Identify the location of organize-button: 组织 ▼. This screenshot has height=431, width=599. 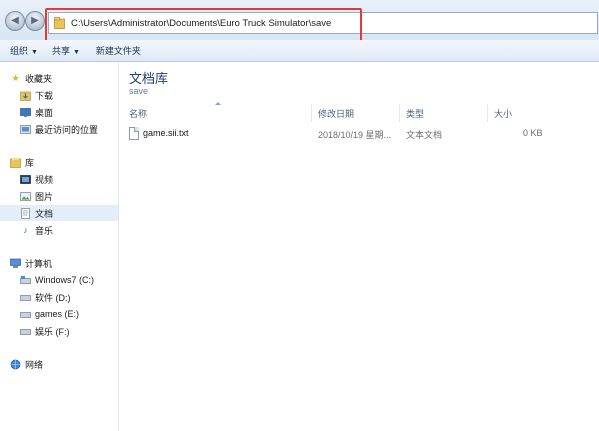
(24, 50).